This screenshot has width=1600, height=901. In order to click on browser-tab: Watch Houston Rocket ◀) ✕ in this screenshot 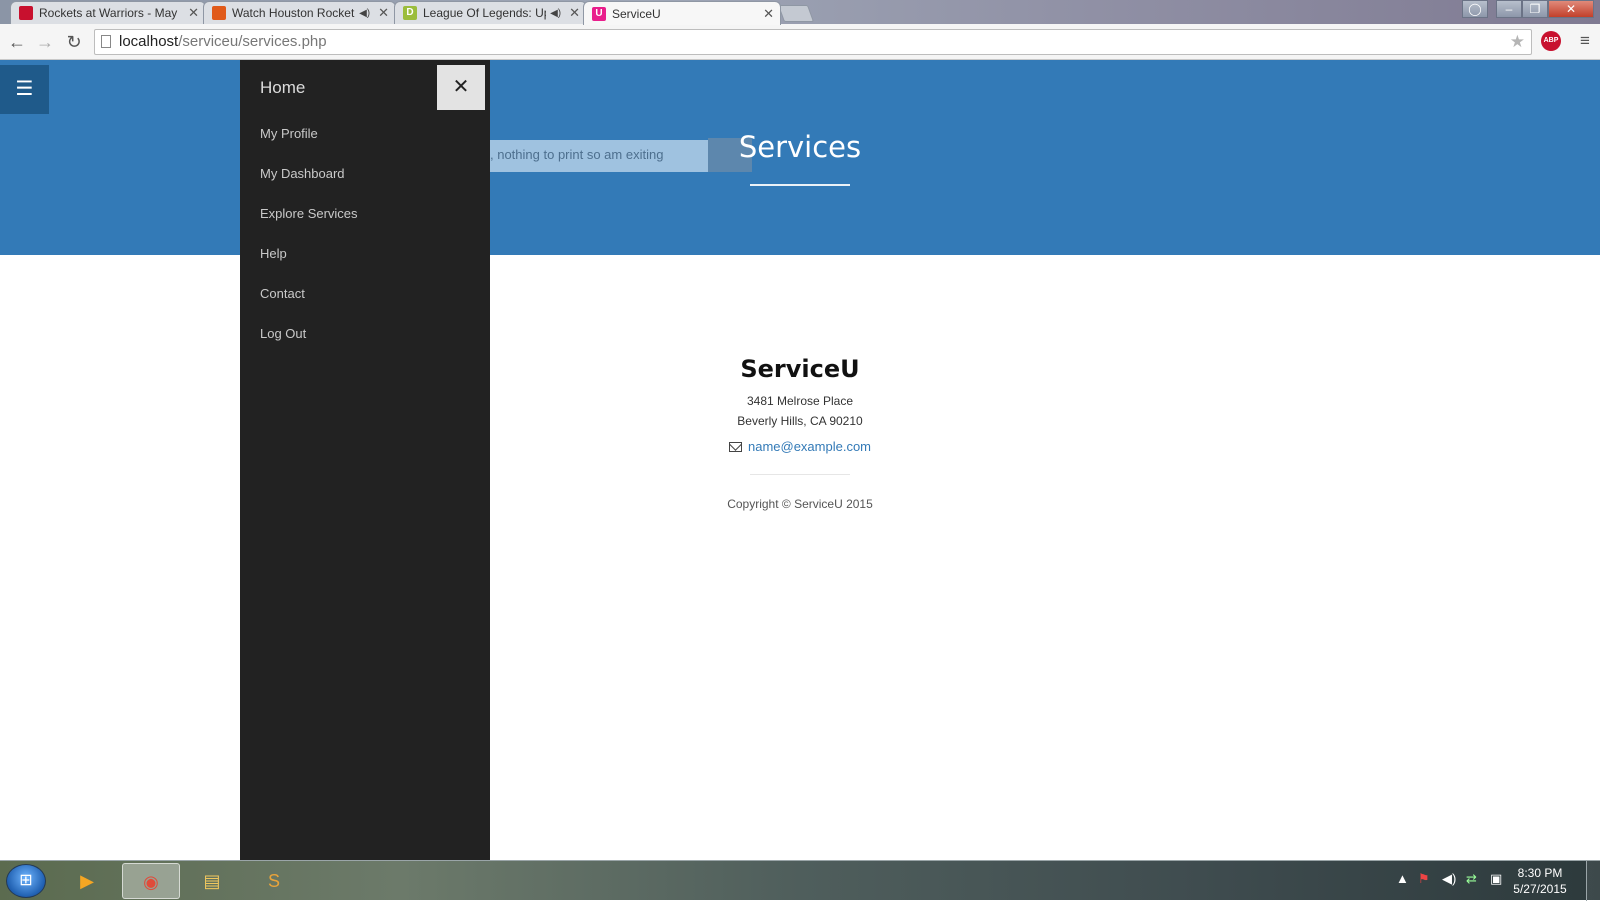, I will do `click(299, 12)`.